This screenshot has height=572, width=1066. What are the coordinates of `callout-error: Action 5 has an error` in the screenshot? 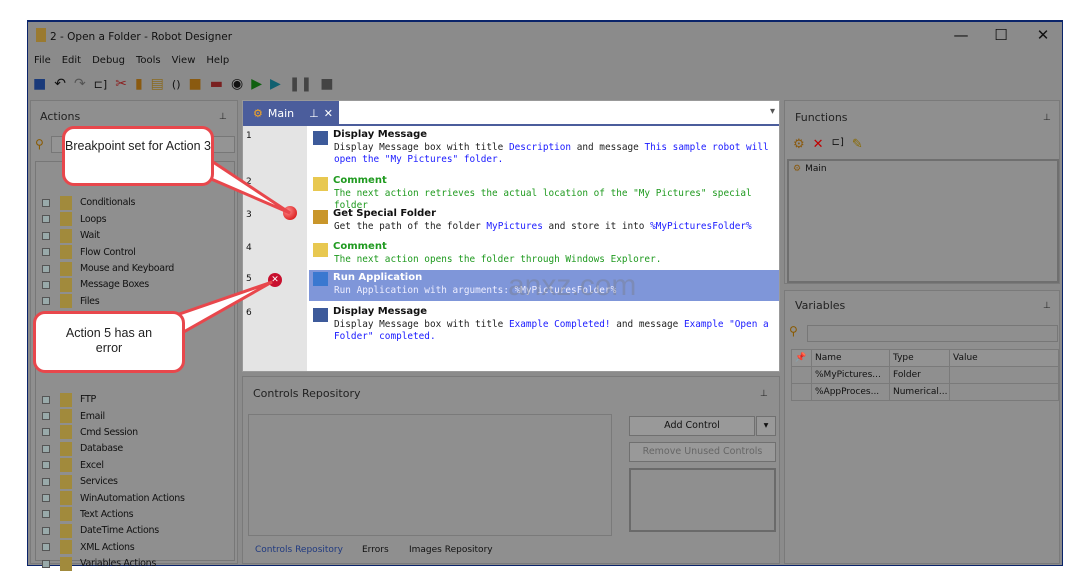 It's located at (109, 342).